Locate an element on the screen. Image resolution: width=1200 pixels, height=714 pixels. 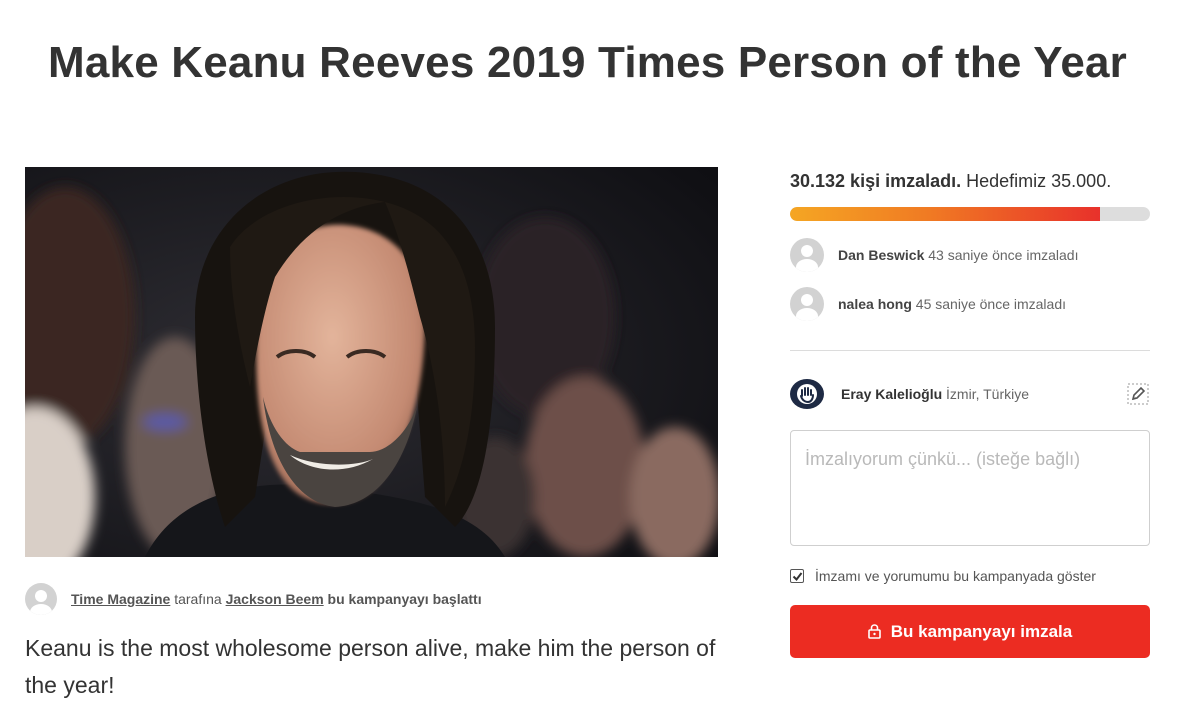
consent-option: İmzamı ve yorumumu bu kampanyada göster is located at coordinates (943, 576).